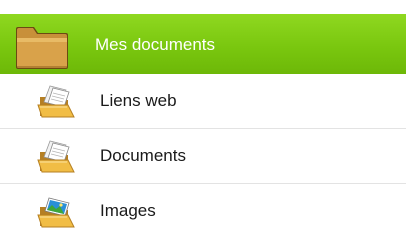 This screenshot has height=246, width=406. What do you see at coordinates (138, 100) in the screenshot?
I see `tree-item-label: Liens web` at bounding box center [138, 100].